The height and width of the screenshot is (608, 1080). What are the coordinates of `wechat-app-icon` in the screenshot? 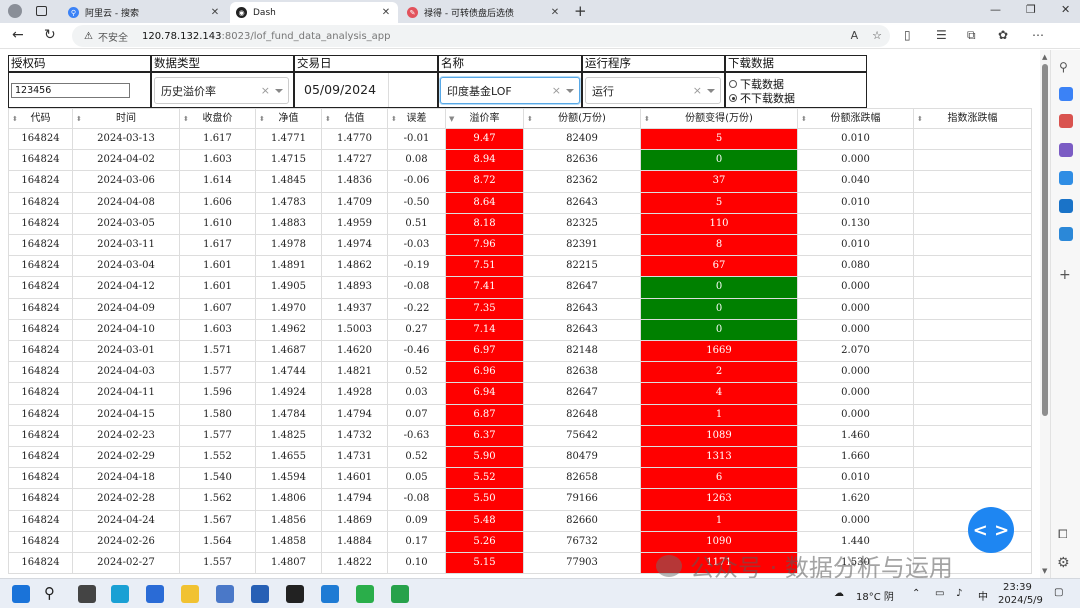 It's located at (365, 594).